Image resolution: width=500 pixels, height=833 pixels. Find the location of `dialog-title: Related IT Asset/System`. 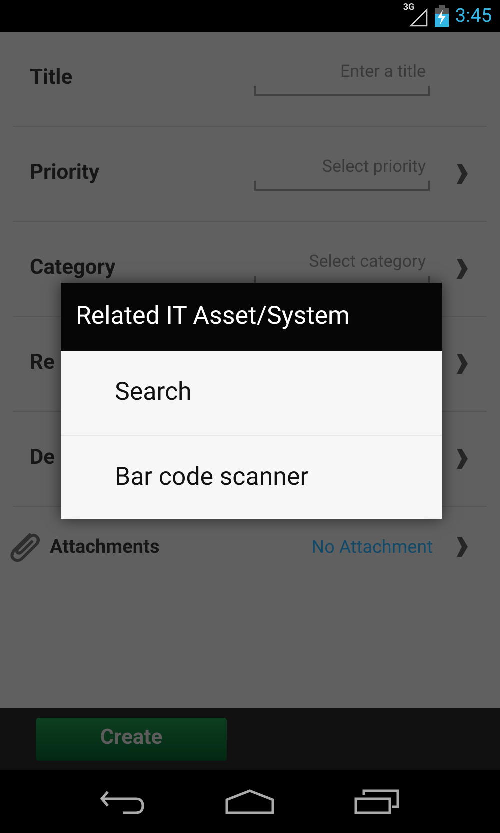

dialog-title: Related IT Asset/System is located at coordinates (251, 317).